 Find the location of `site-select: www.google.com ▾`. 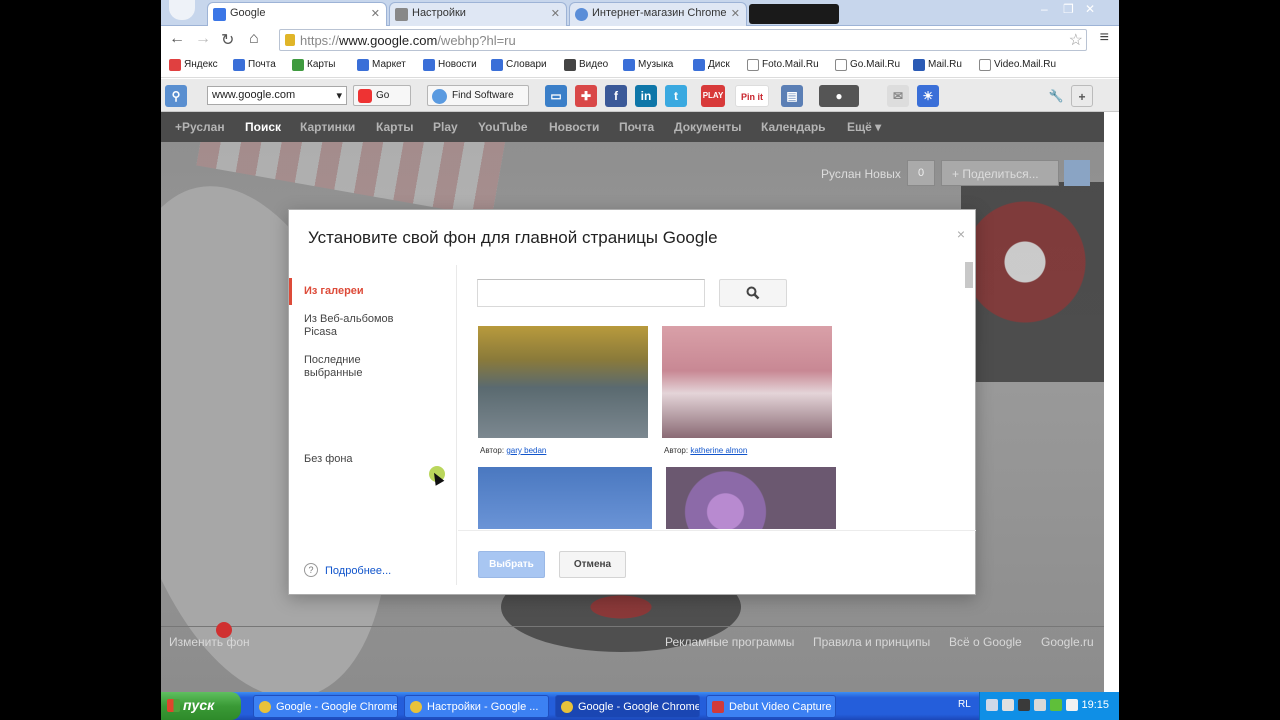

site-select: www.google.com ▾ is located at coordinates (277, 95).